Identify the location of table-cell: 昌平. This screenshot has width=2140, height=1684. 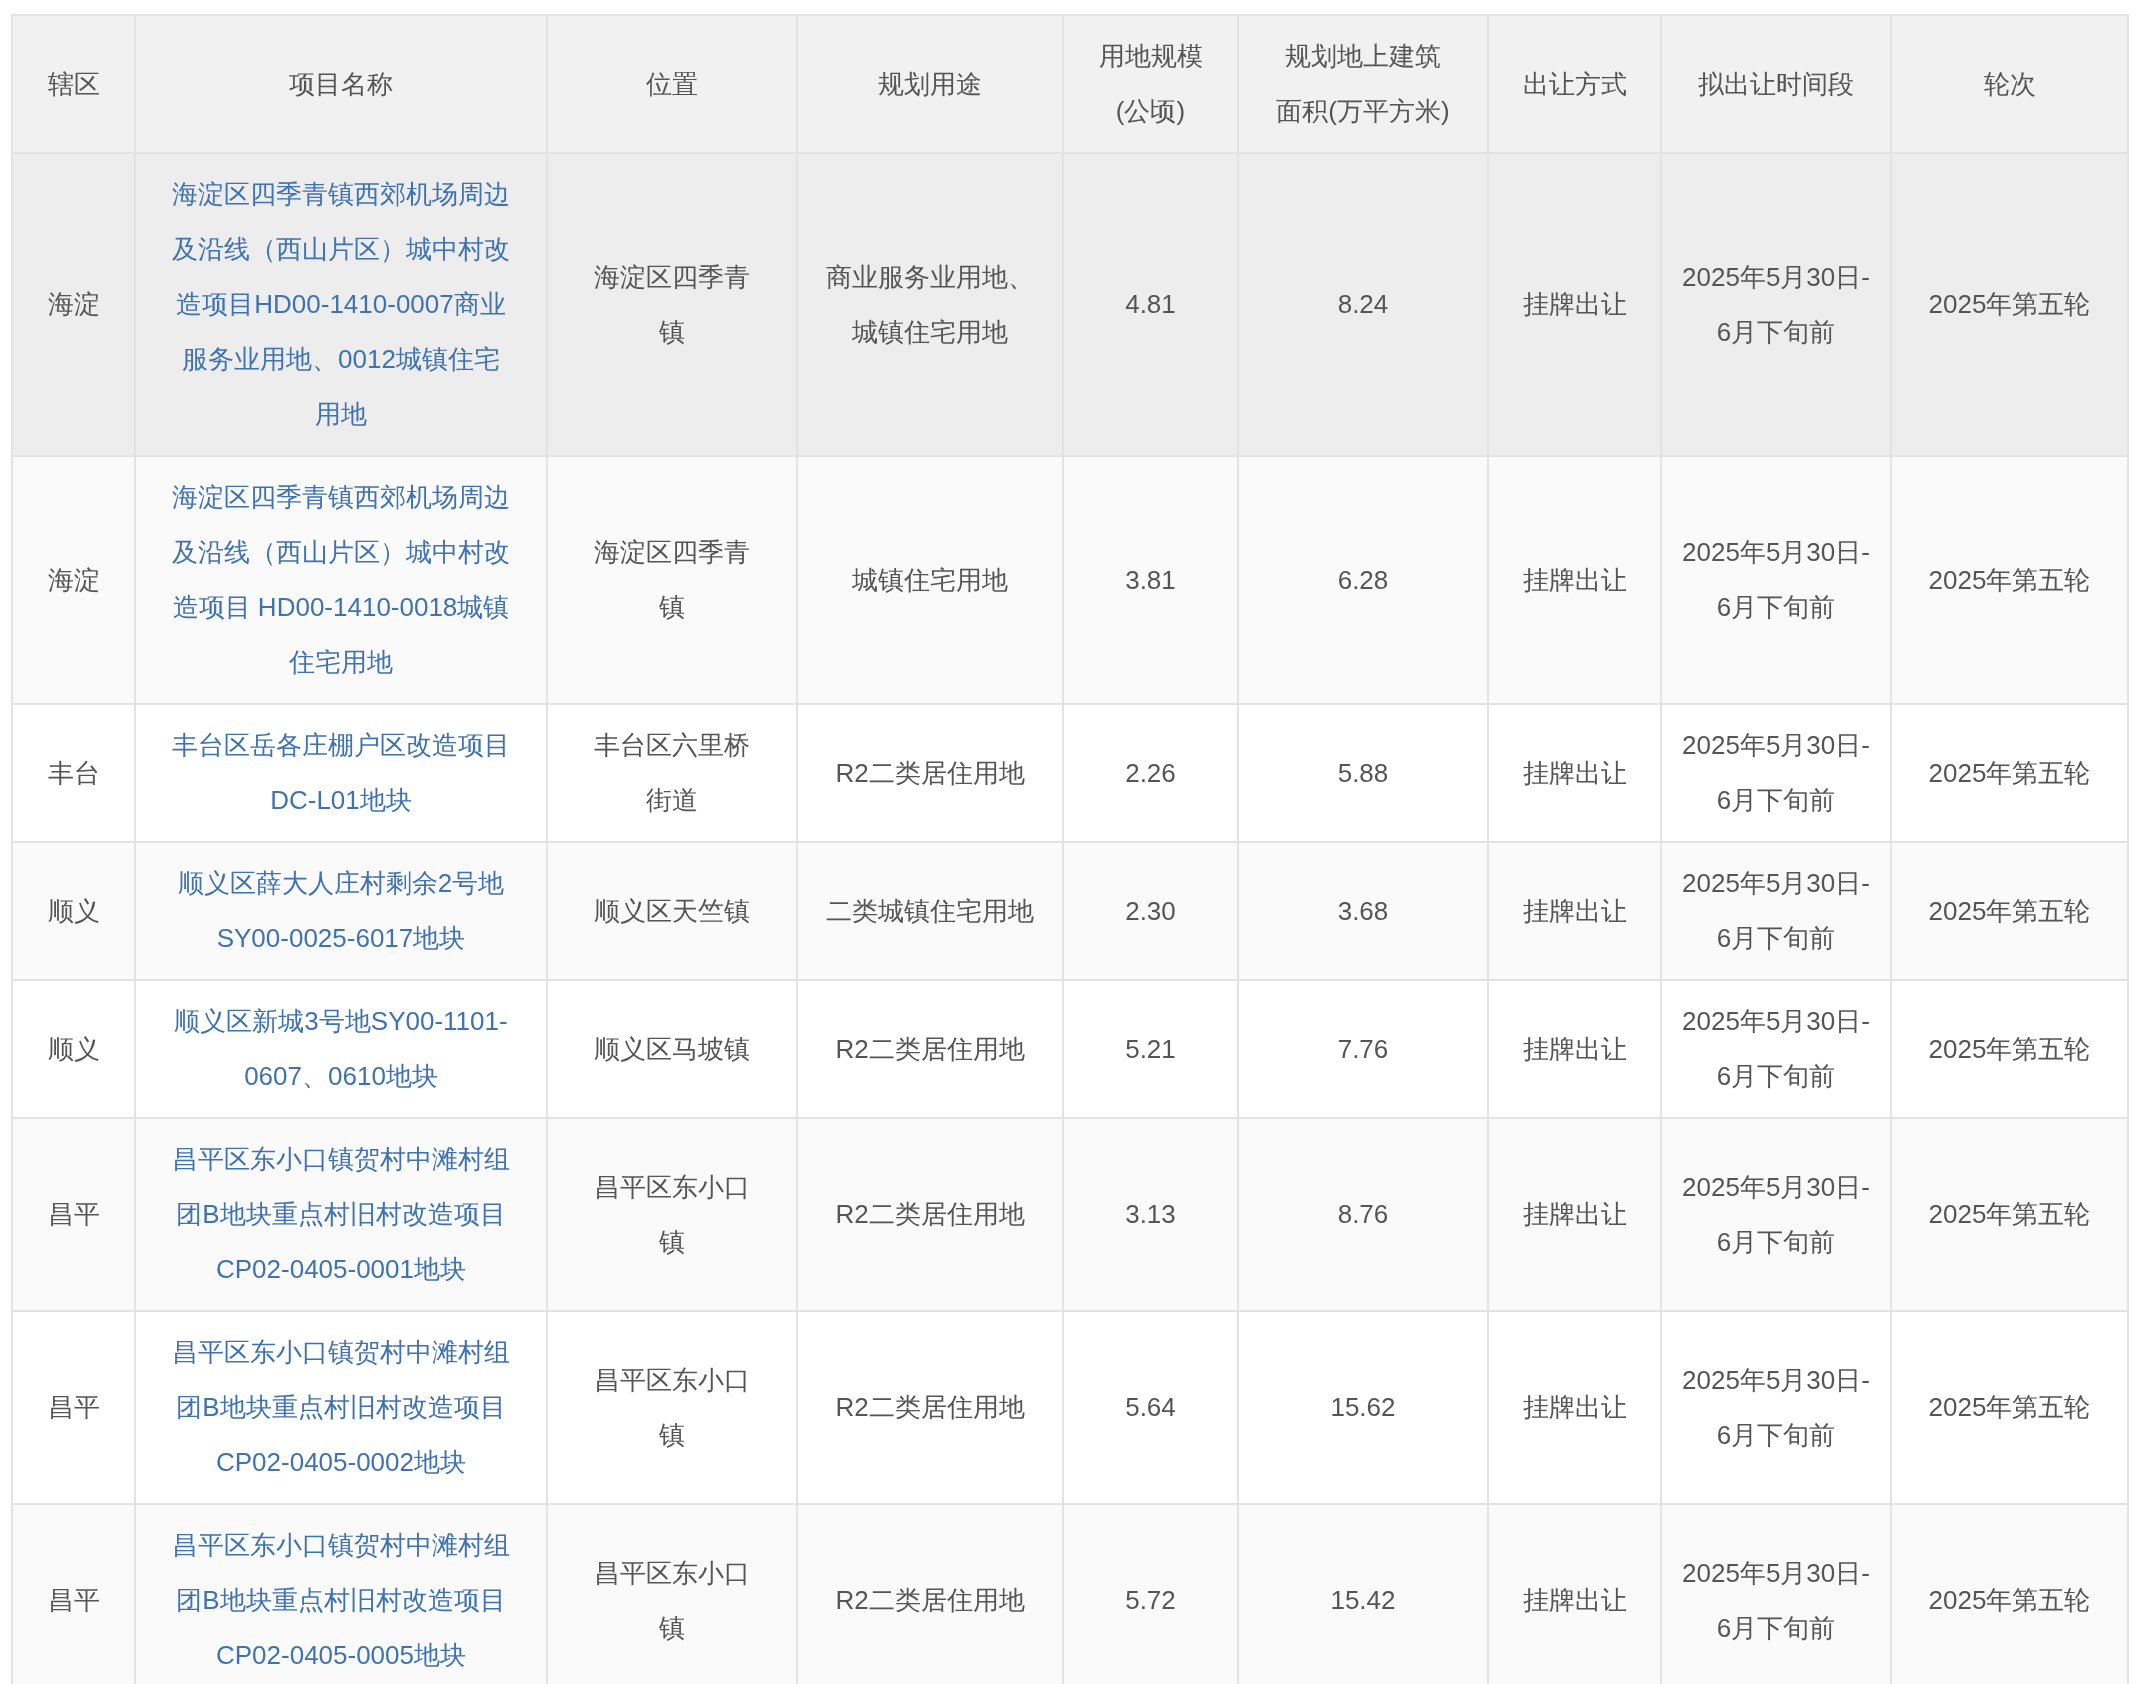
(73, 1594).